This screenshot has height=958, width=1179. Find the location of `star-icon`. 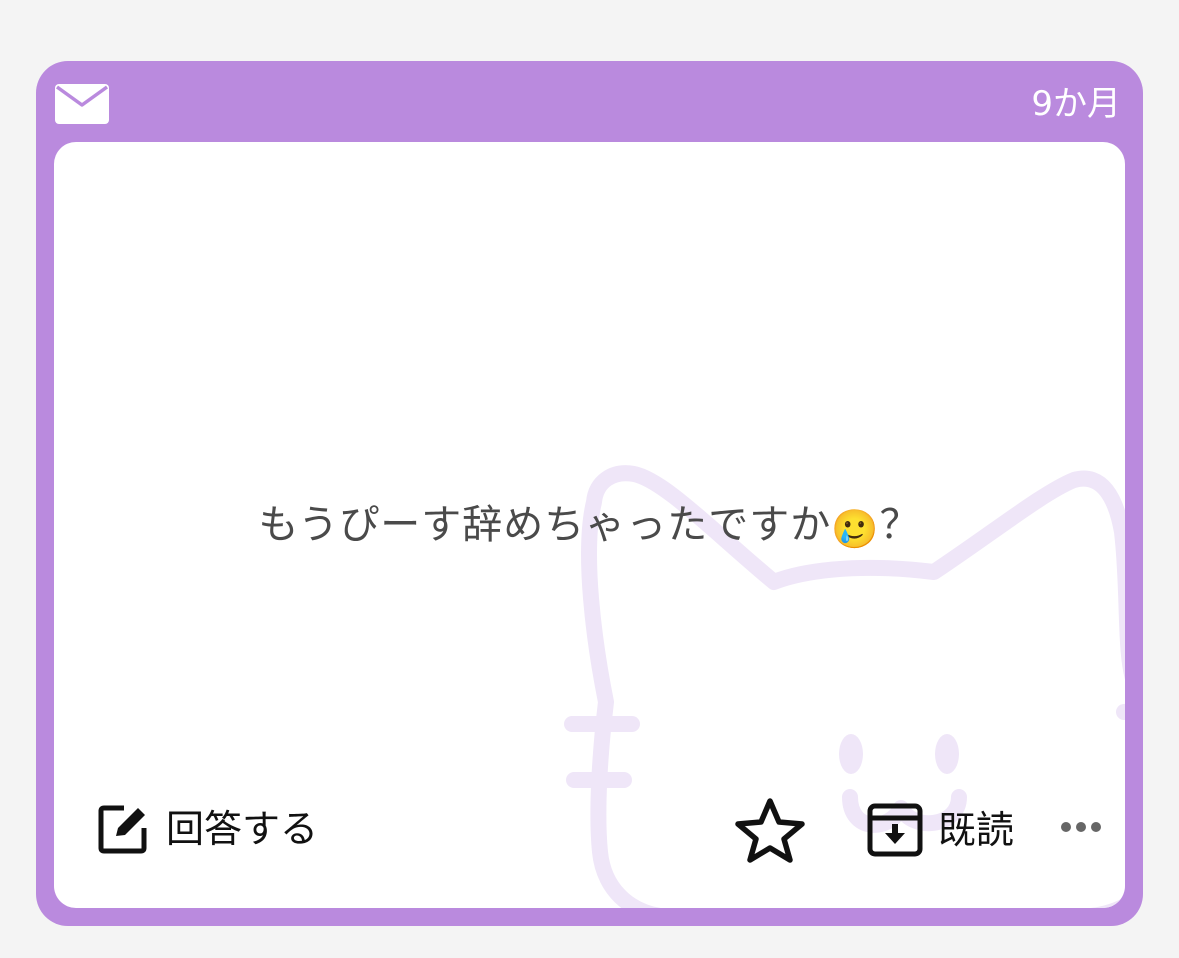

star-icon is located at coordinates (770, 830).